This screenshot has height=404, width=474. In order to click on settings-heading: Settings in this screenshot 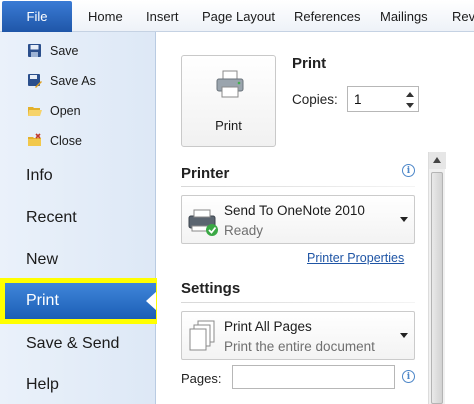, I will do `click(211, 288)`.